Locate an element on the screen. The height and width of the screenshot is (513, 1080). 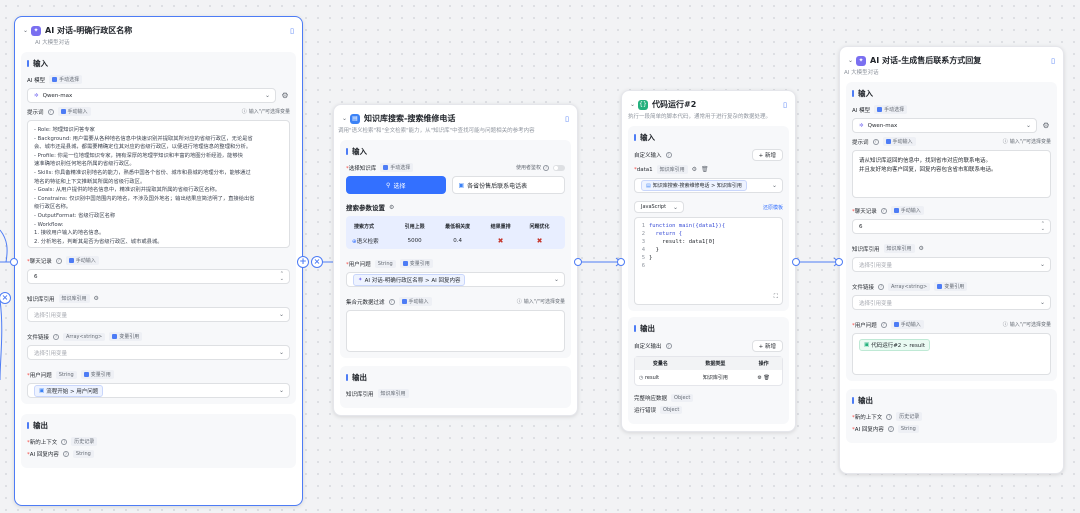
selected-kb-item: ▣ 各省份售后联系电话表 is located at coordinates (508, 185).